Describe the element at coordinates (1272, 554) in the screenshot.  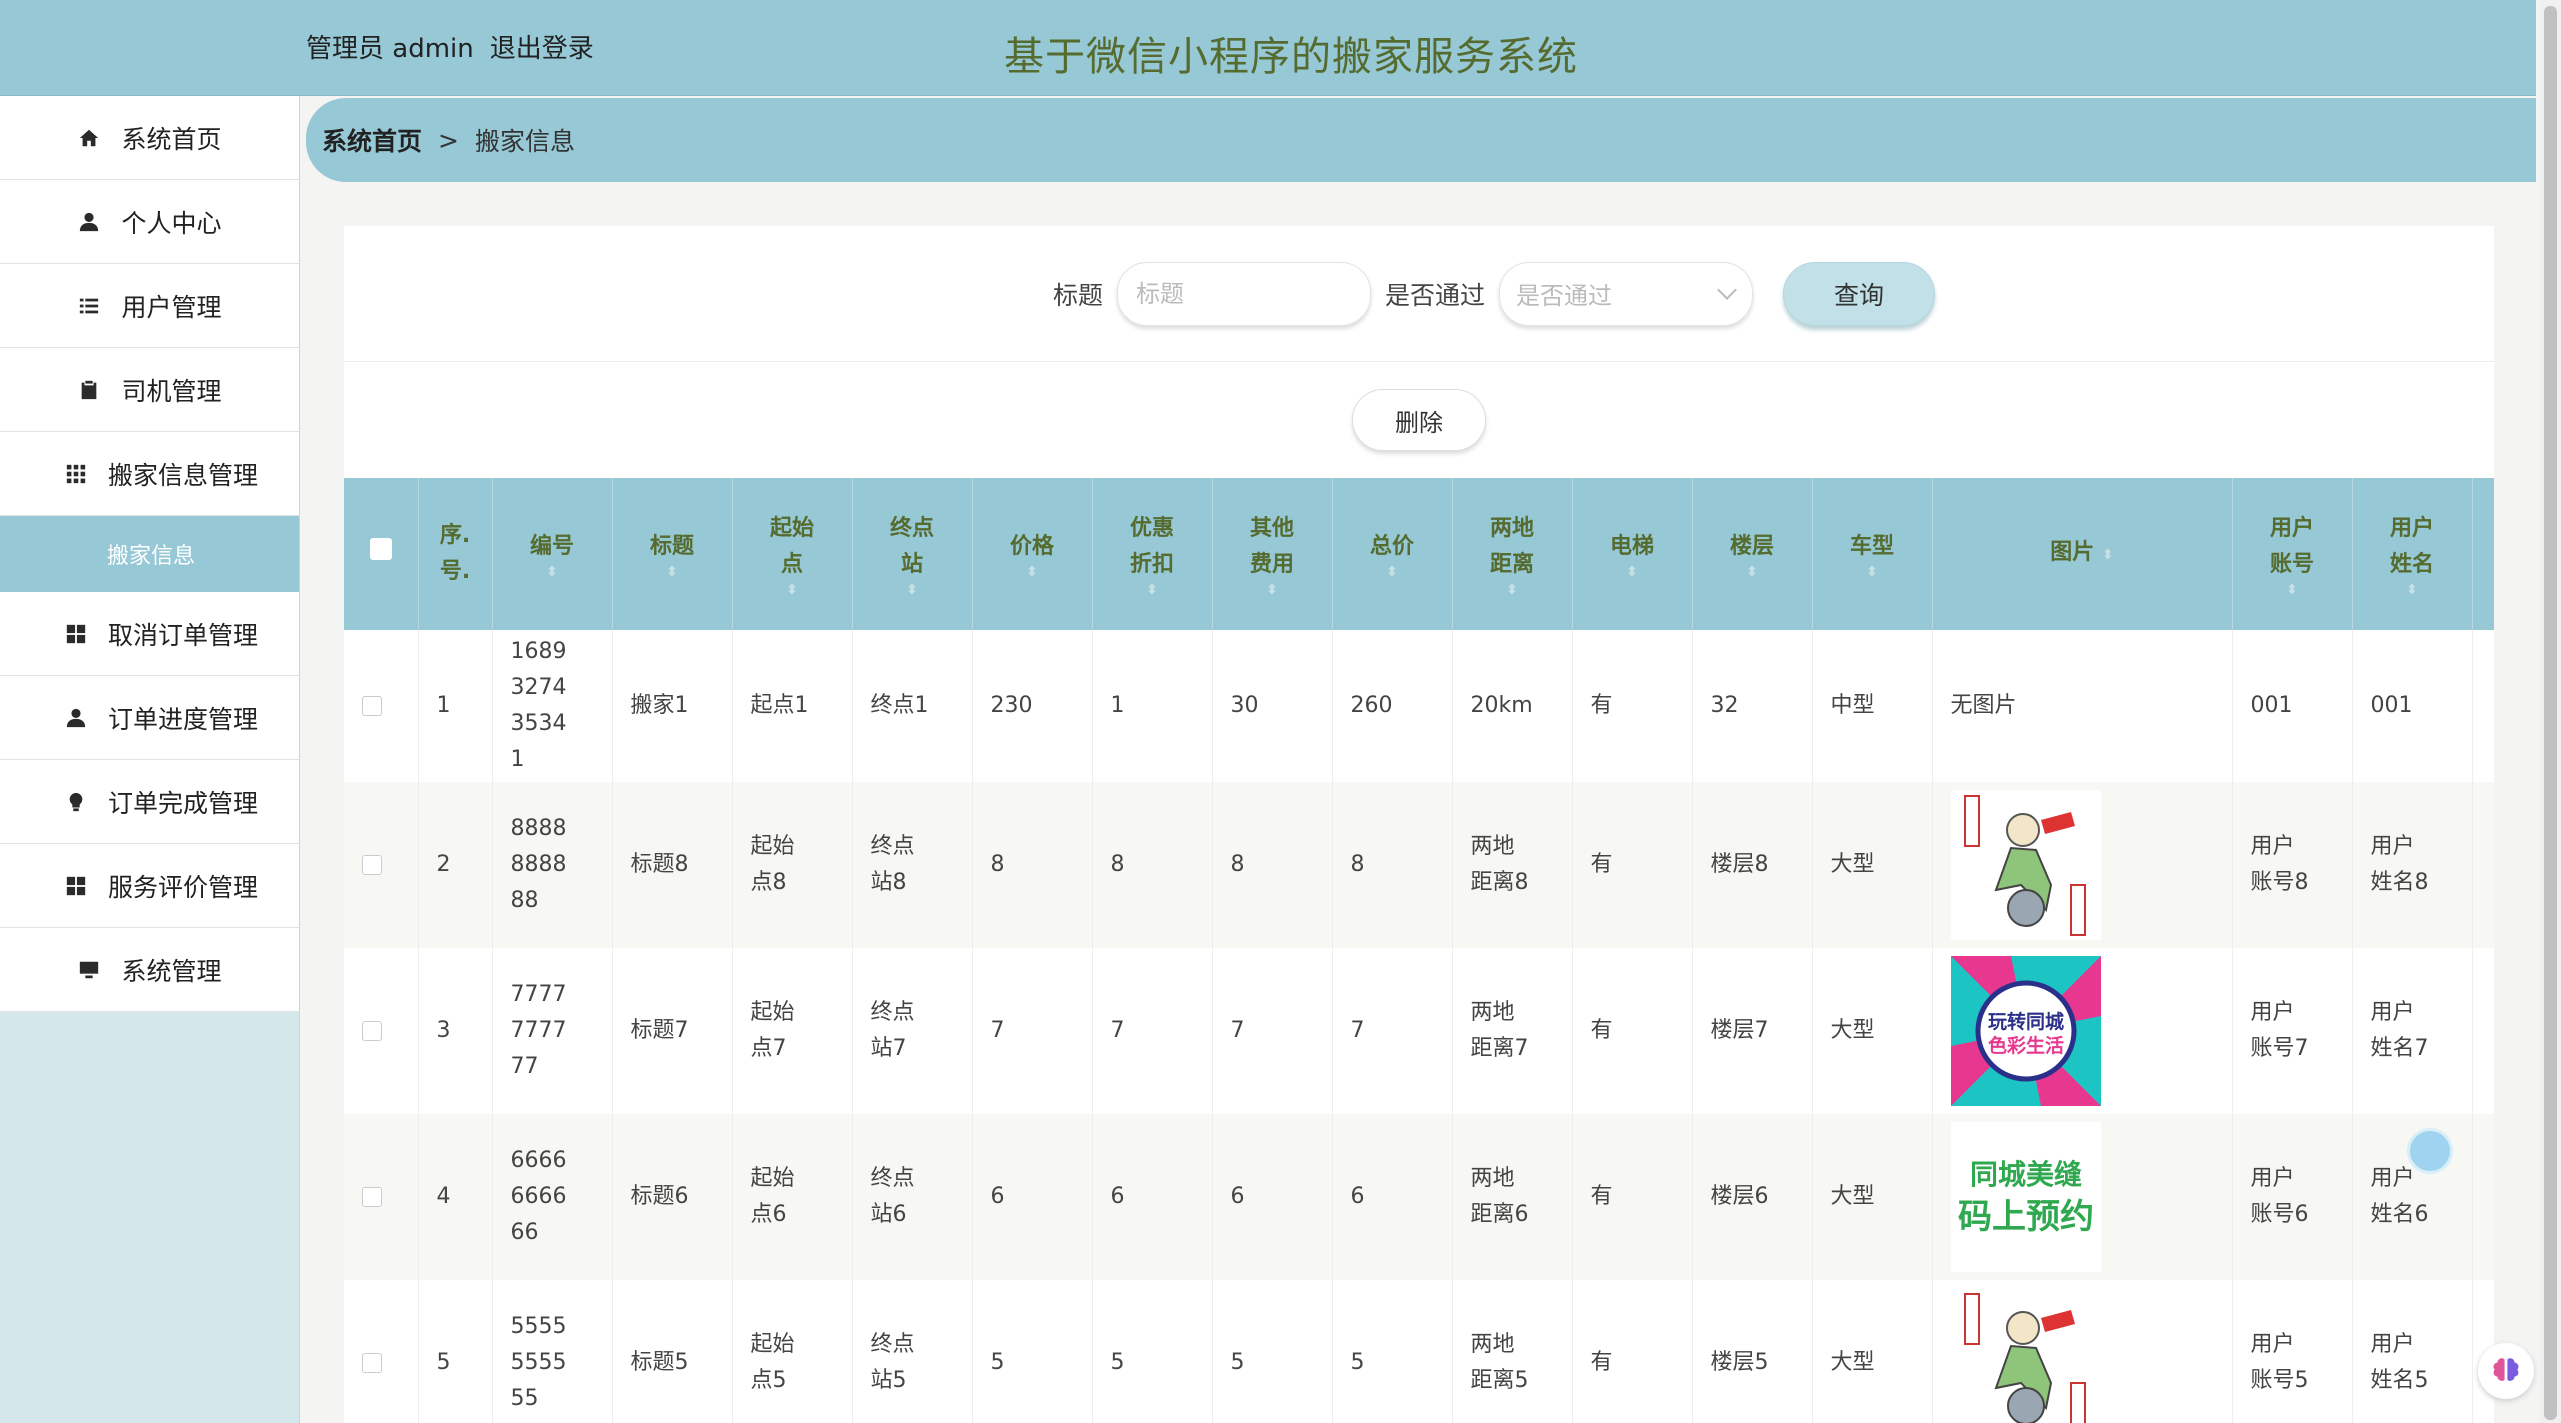
I see `col-other-fee: 其他 费用 ⬍` at that location.